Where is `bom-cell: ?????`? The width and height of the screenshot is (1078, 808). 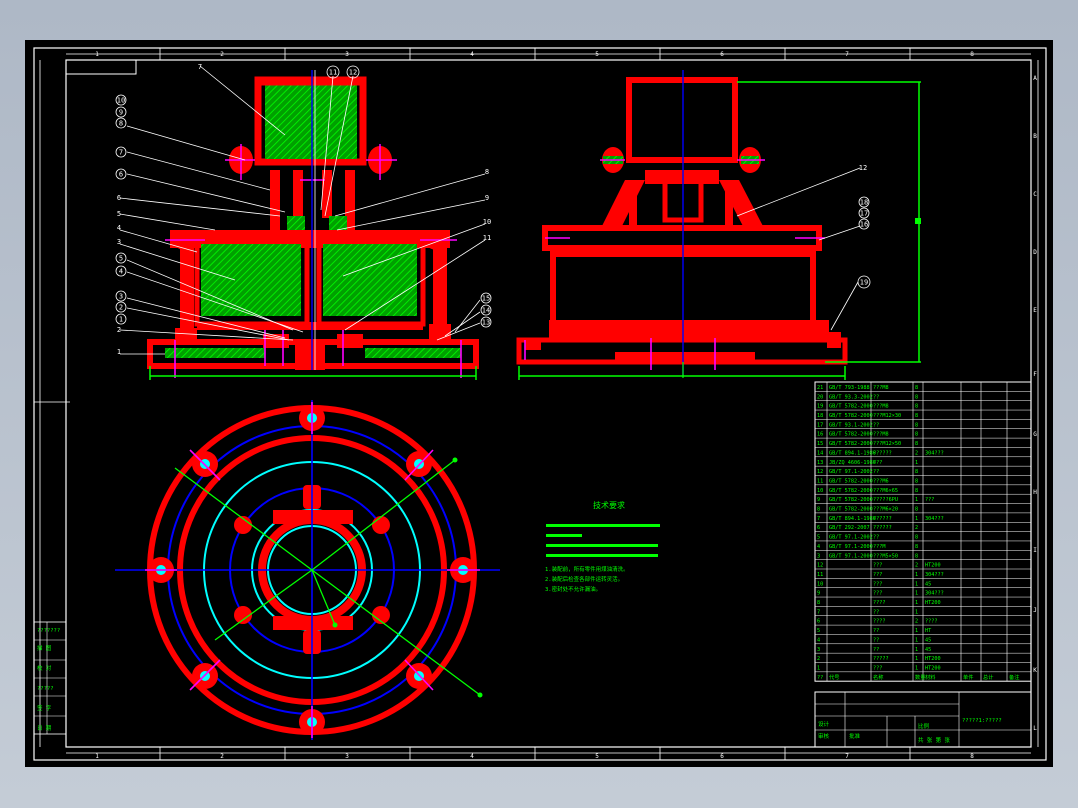 bom-cell: ????? is located at coordinates (881, 659).